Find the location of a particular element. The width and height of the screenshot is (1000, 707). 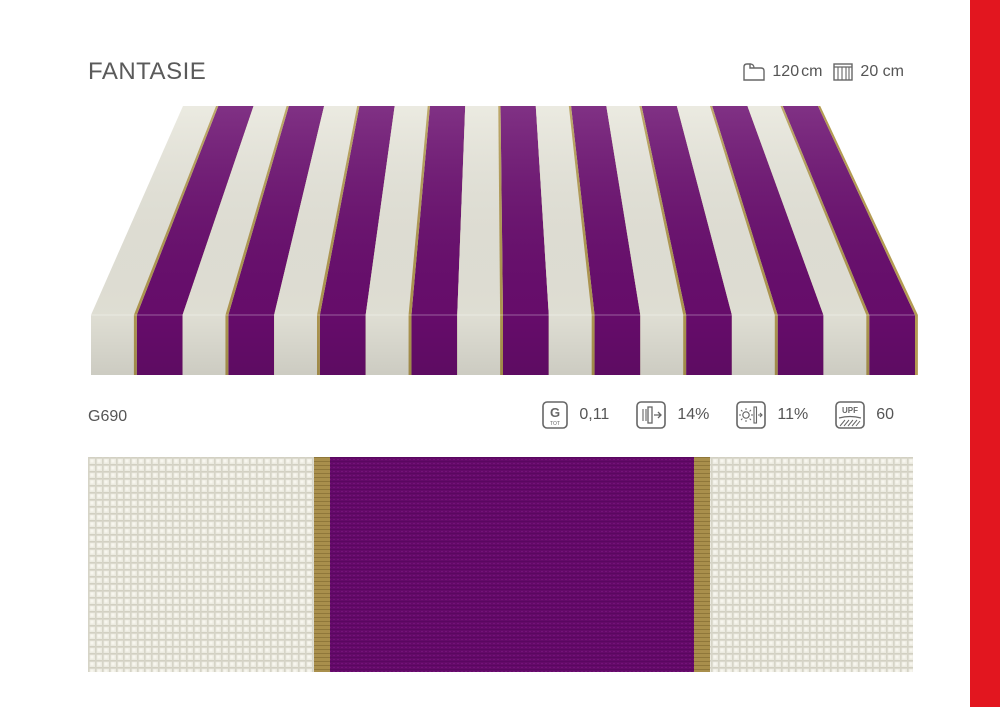

gtot-property: G TOT 0,11 is located at coordinates (575, 415).